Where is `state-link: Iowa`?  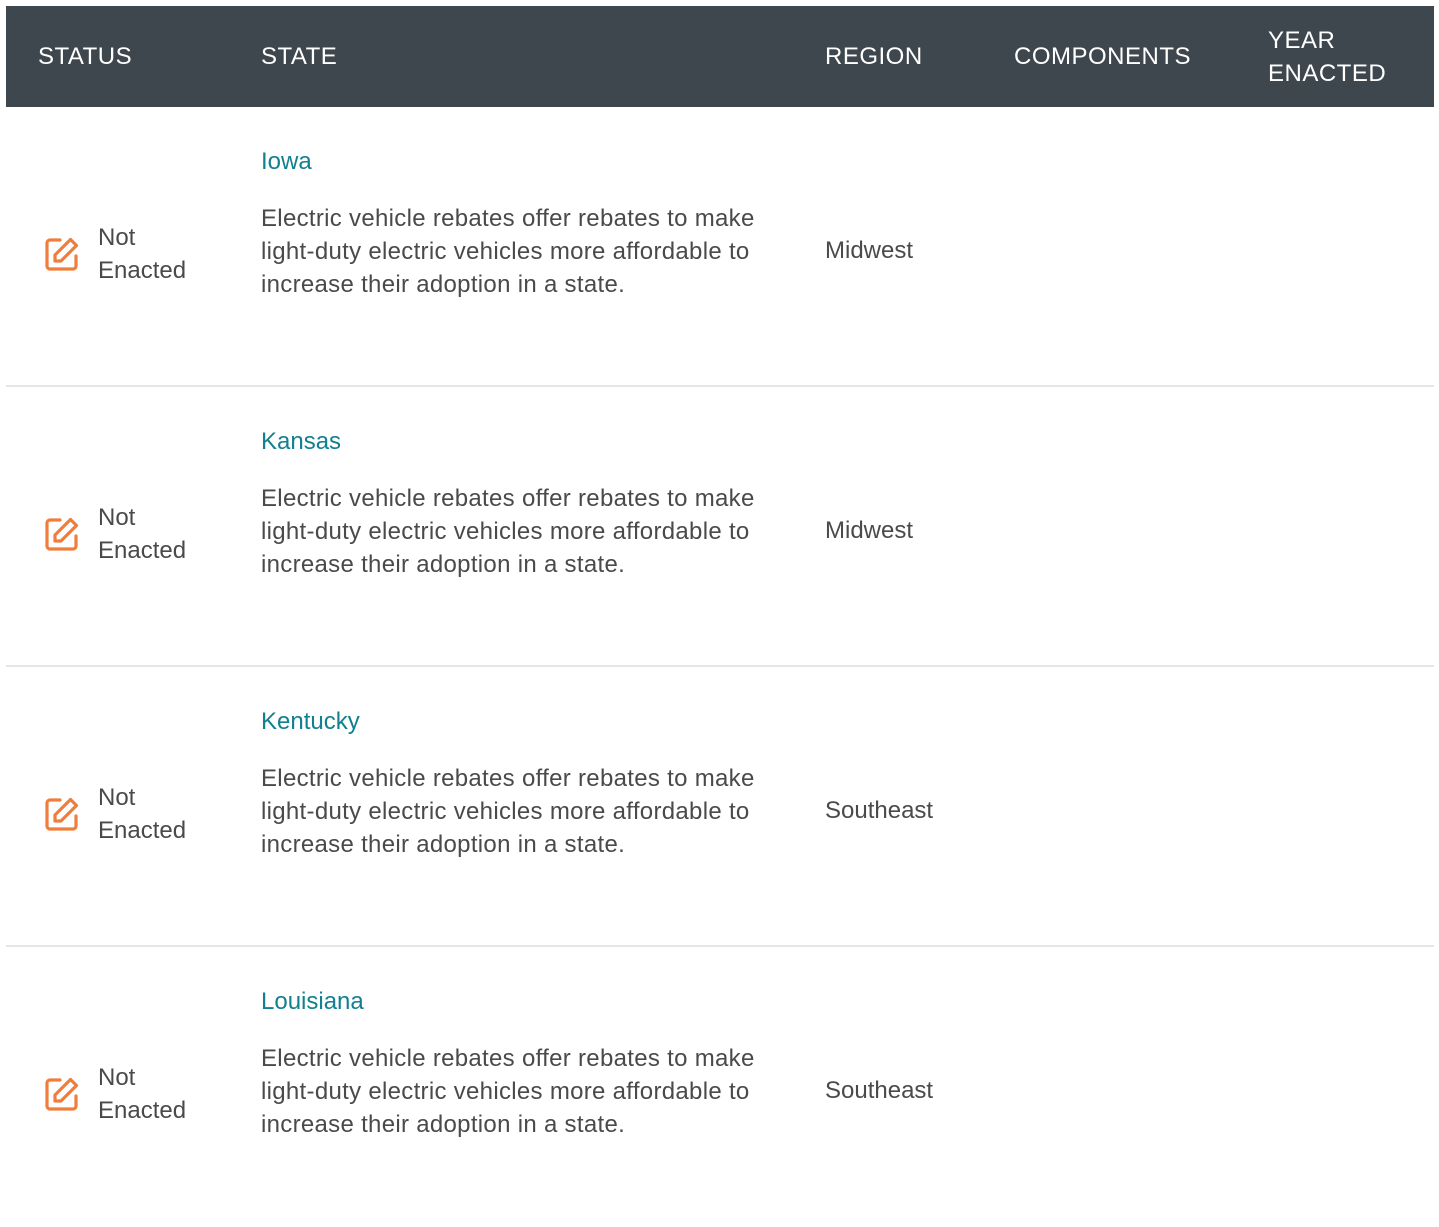 state-link: Iowa is located at coordinates (286, 161).